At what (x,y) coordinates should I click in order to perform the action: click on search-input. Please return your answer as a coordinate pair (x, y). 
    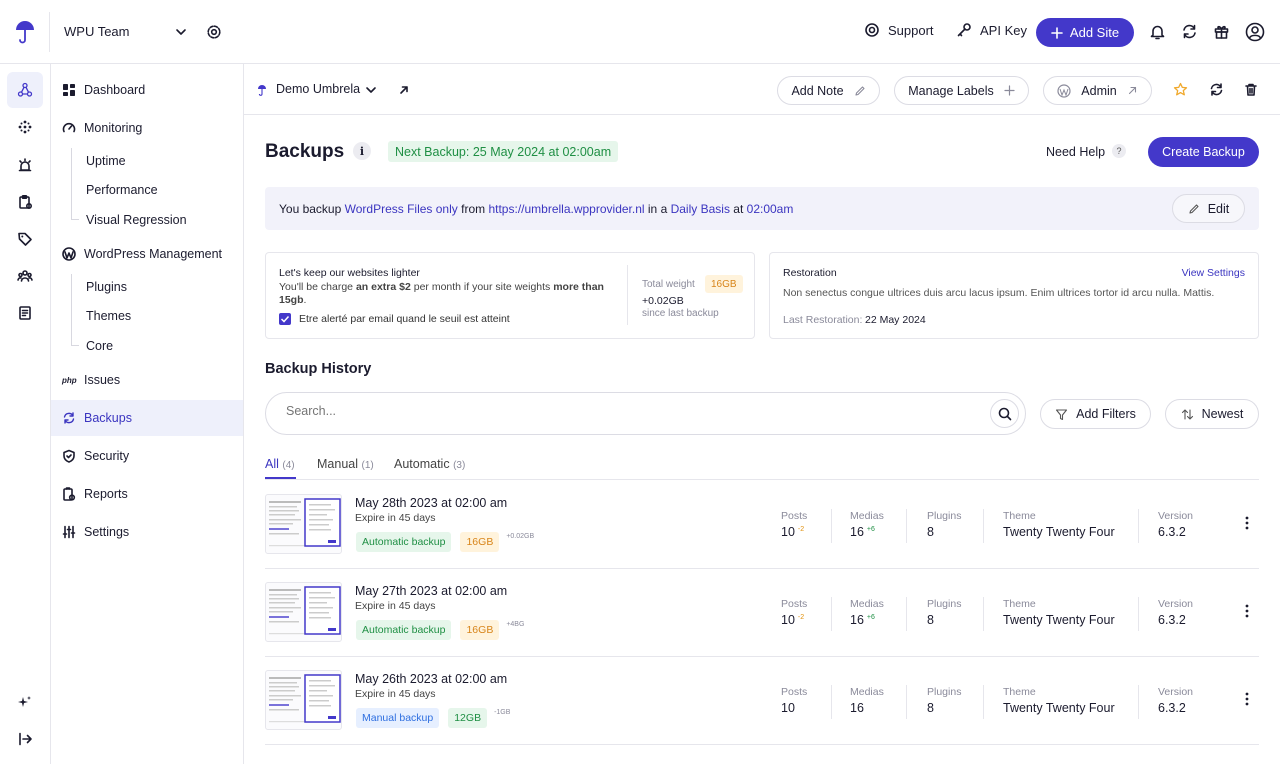
    Looking at the image, I should click on (631, 411).